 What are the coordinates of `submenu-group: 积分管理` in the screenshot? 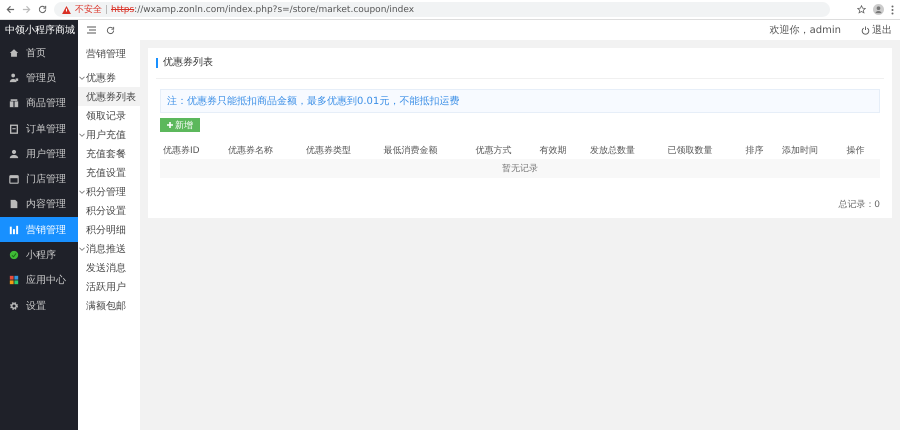 It's located at (109, 191).